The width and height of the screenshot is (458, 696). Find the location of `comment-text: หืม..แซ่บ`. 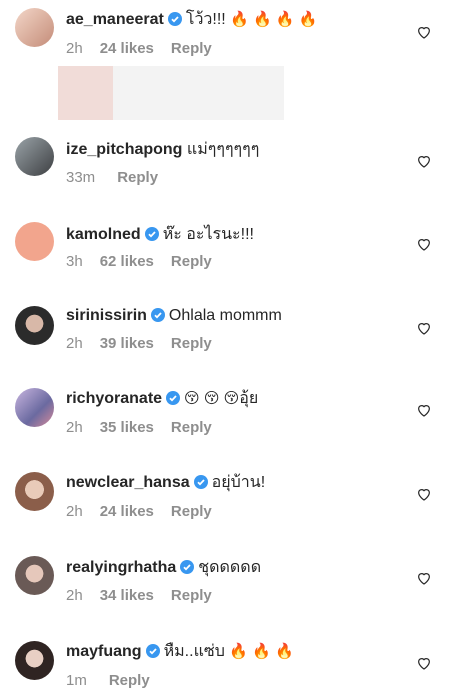

comment-text: หืม..แซ่บ is located at coordinates (196, 651).